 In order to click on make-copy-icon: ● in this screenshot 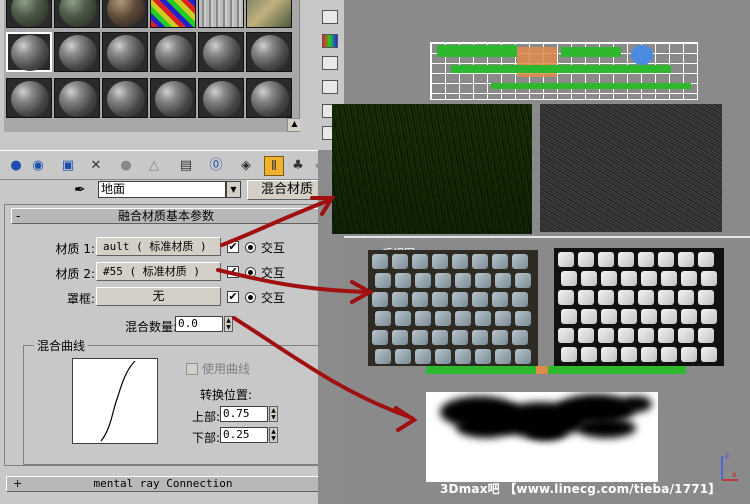, I will do `click(126, 166)`.